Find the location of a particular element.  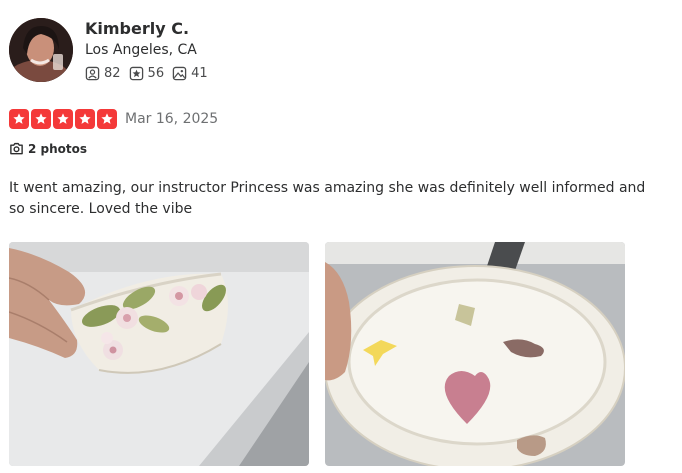

review-star-icon is located at coordinates (136, 73).